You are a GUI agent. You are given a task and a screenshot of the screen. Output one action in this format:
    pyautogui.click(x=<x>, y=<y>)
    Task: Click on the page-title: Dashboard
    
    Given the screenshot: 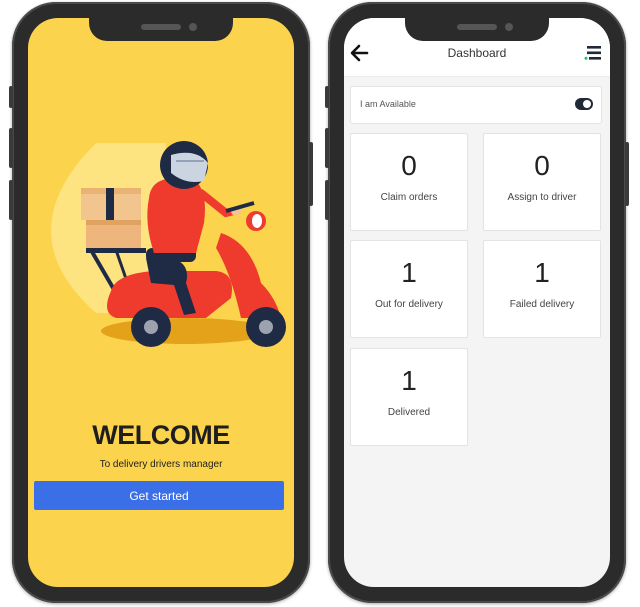 What is the action you would take?
    pyautogui.click(x=477, y=53)
    